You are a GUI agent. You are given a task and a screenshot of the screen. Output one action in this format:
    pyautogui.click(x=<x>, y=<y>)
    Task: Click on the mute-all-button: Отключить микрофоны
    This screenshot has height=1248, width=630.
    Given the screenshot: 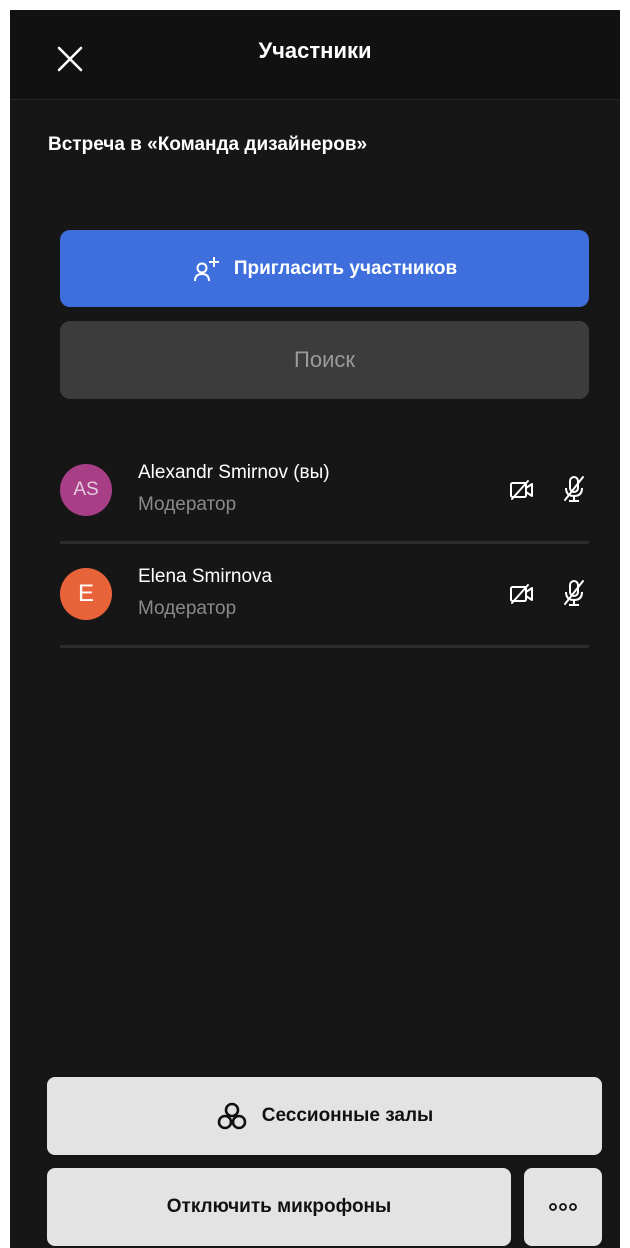 What is the action you would take?
    pyautogui.click(x=279, y=1207)
    